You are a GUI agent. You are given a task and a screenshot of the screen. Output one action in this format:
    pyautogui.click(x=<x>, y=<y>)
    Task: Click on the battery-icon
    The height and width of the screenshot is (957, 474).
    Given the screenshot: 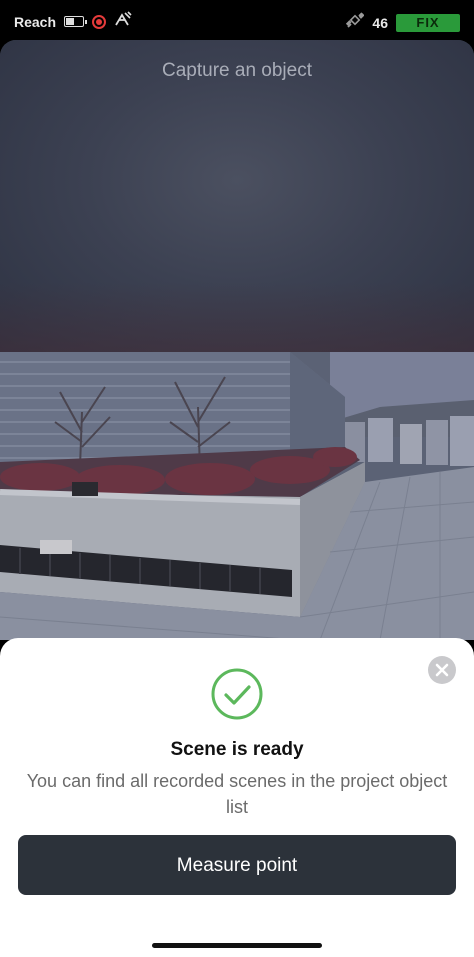 What is the action you would take?
    pyautogui.click(x=76, y=21)
    